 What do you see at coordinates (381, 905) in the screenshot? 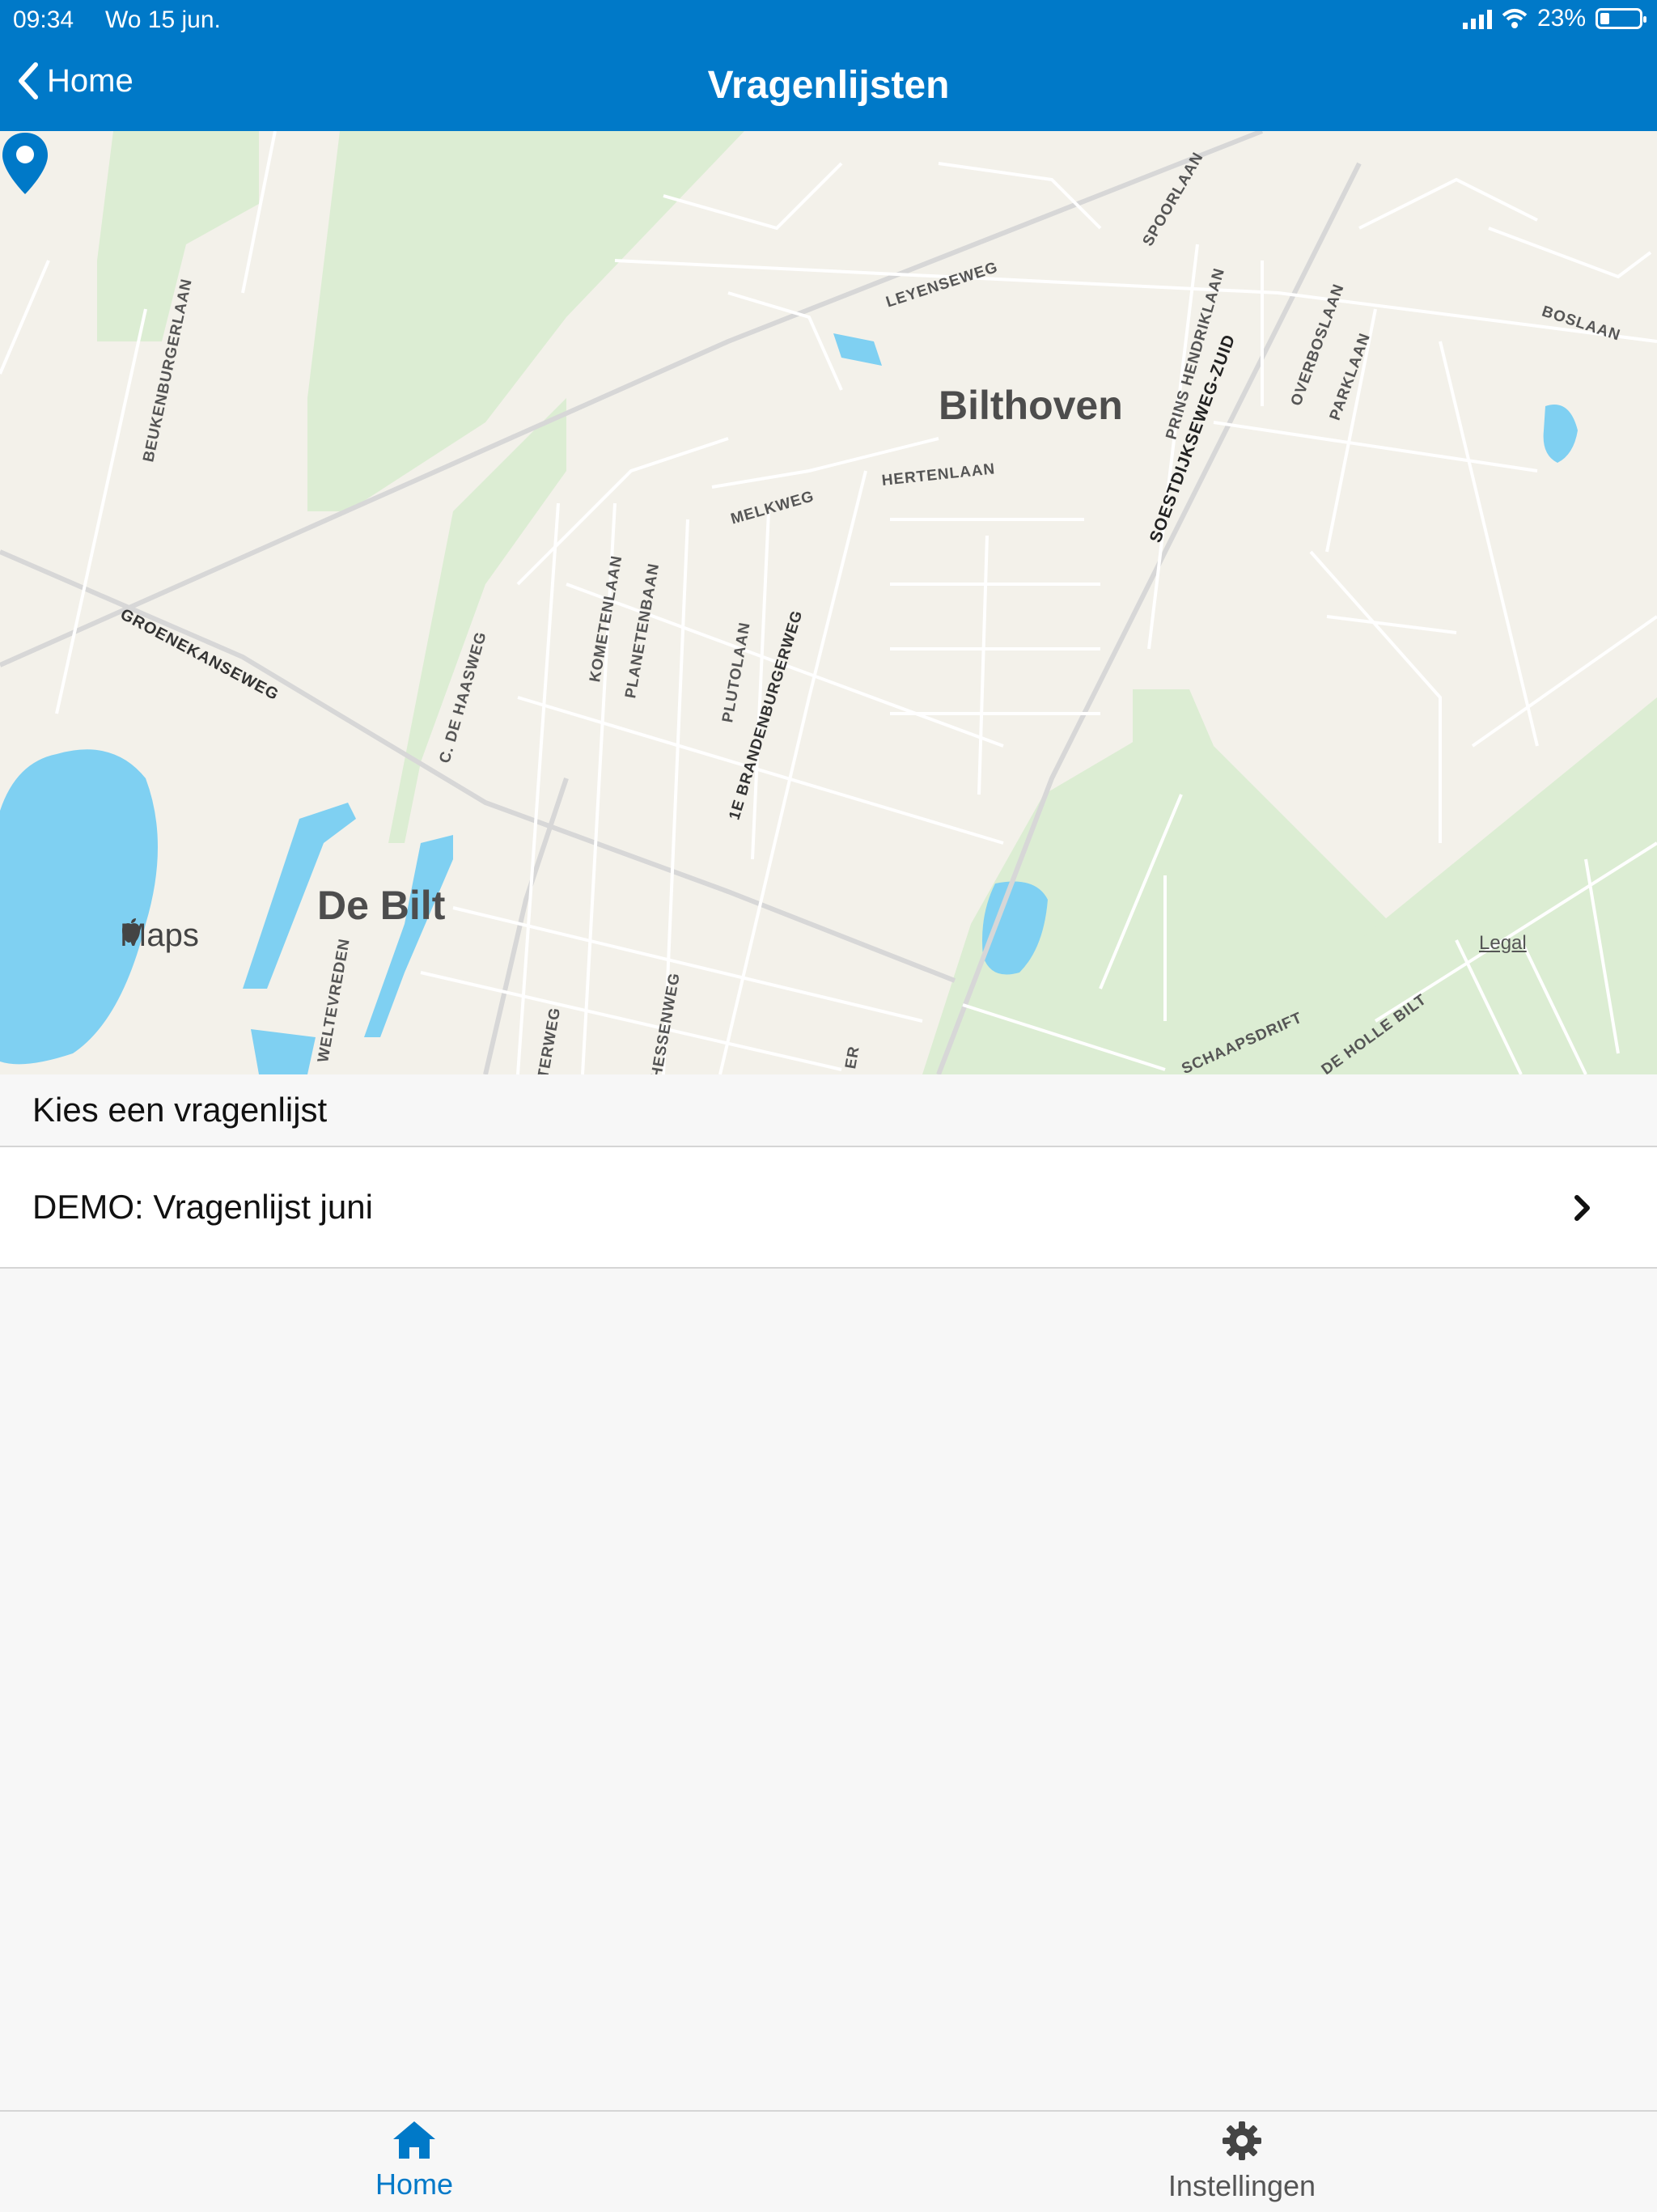
I see `map-place-label: De Bilt` at bounding box center [381, 905].